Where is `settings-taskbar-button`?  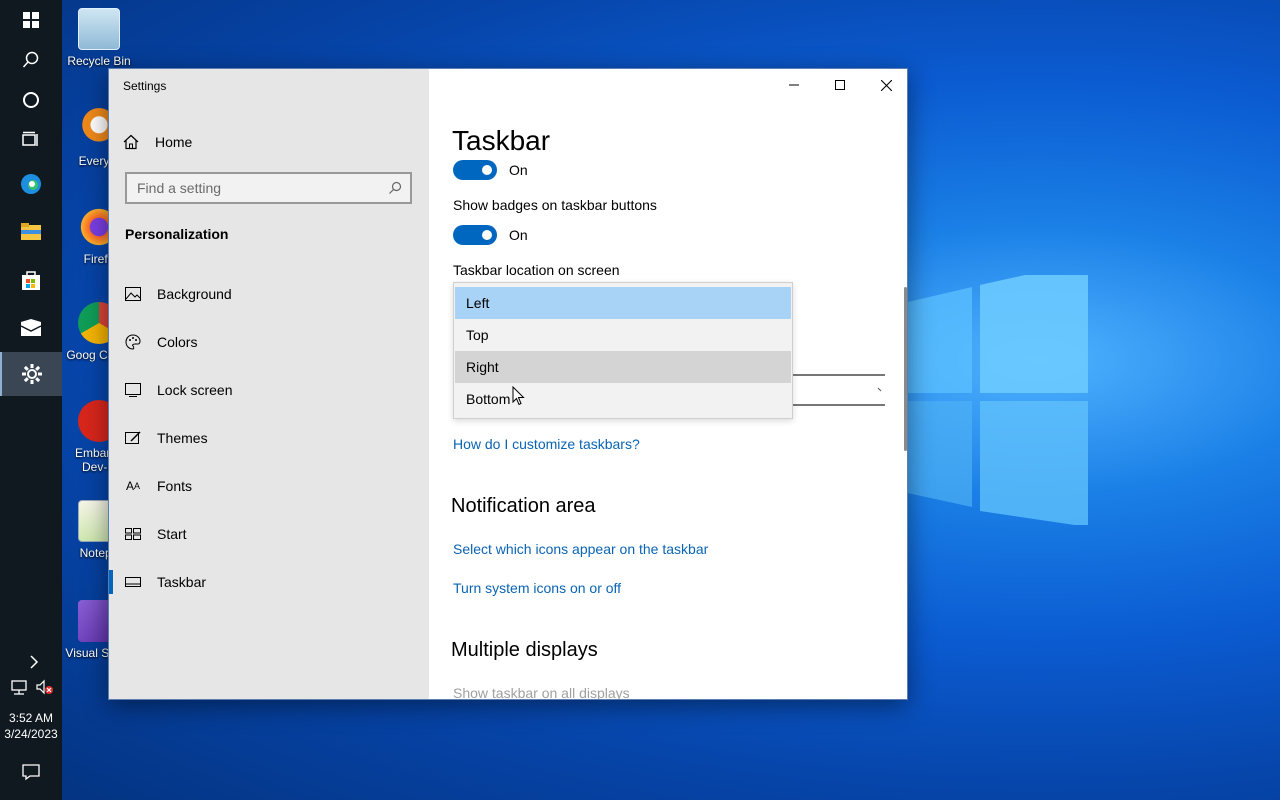 settings-taskbar-button is located at coordinates (31, 374).